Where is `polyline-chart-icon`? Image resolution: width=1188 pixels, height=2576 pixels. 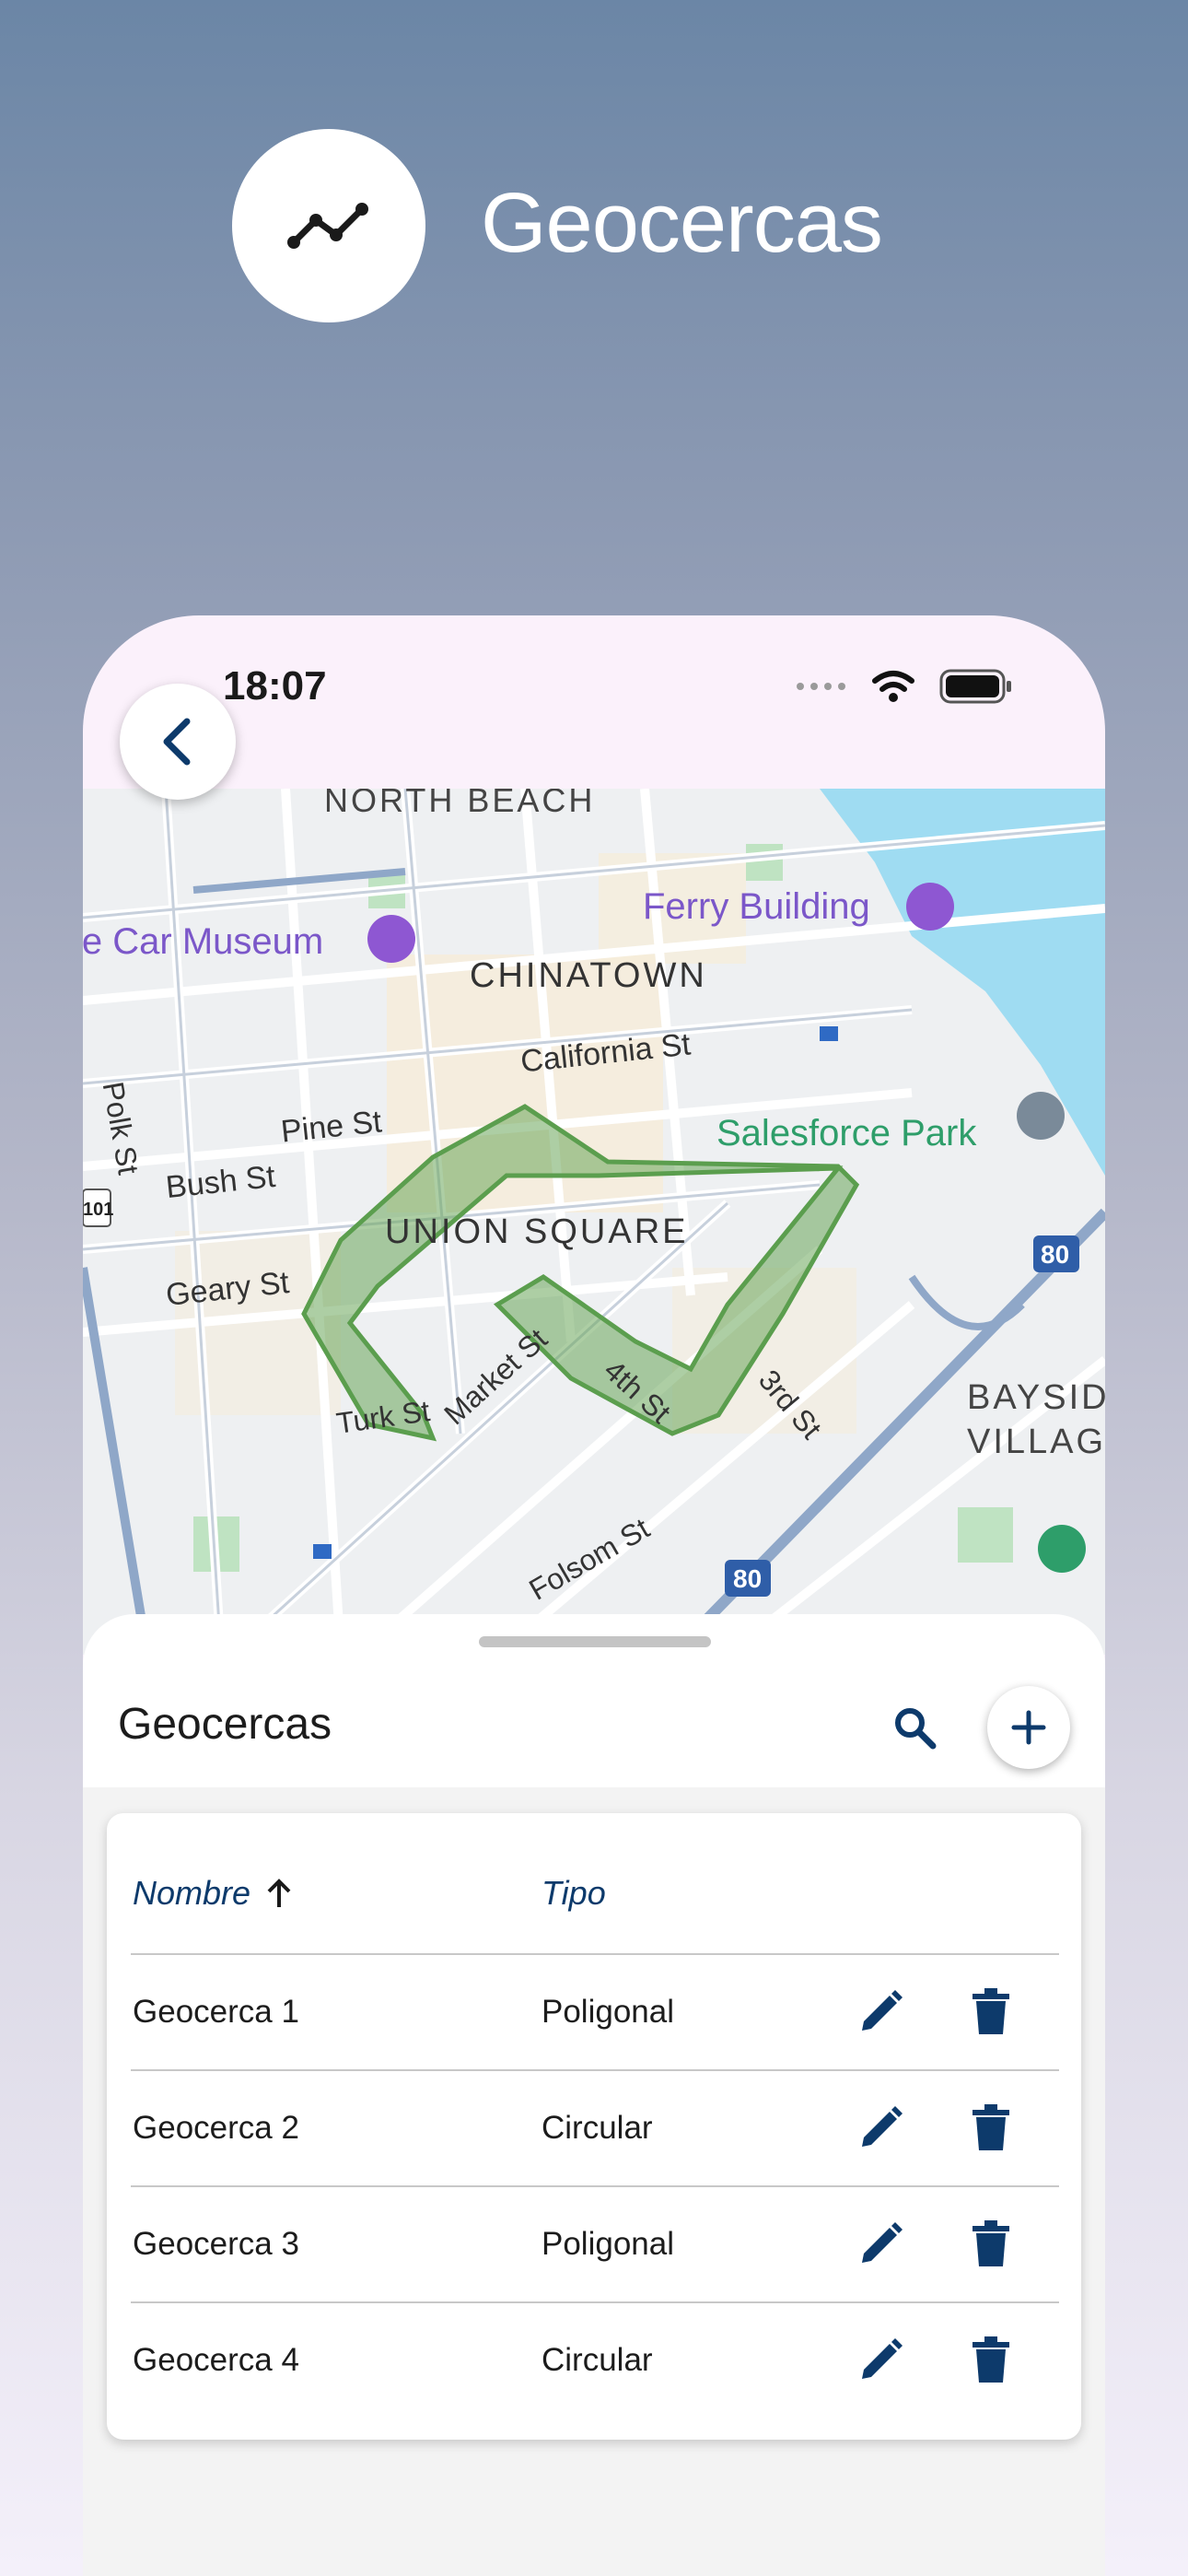 polyline-chart-icon is located at coordinates (327, 226).